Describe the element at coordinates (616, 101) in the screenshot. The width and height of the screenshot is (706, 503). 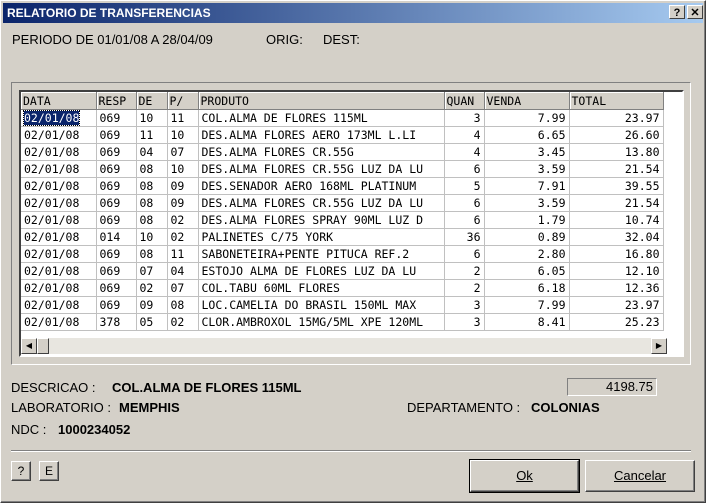
I see `column-header: TOTAL` at that location.